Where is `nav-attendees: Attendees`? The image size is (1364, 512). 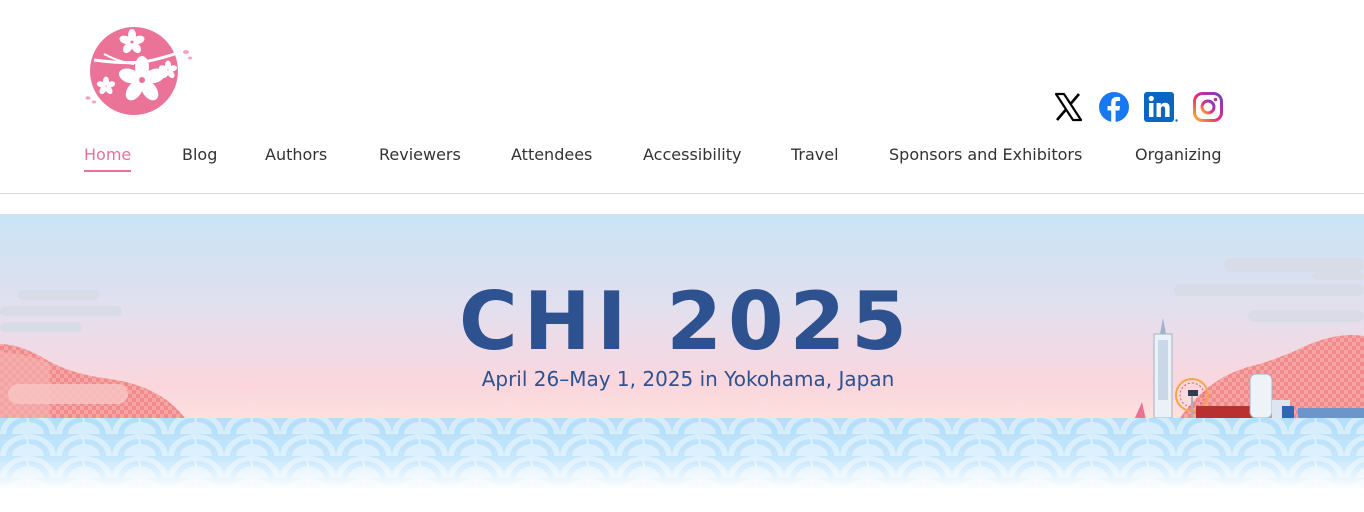 nav-attendees: Attendees is located at coordinates (551, 159).